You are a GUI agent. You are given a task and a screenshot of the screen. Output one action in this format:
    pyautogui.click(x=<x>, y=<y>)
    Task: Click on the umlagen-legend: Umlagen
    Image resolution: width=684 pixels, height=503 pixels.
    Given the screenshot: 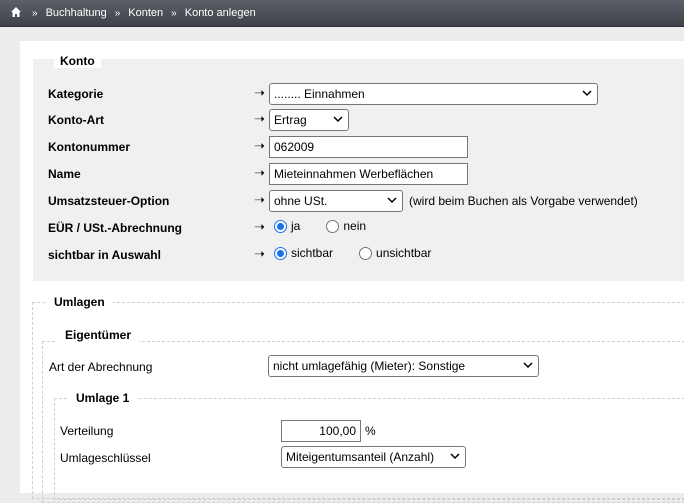 What is the action you would take?
    pyautogui.click(x=79, y=302)
    